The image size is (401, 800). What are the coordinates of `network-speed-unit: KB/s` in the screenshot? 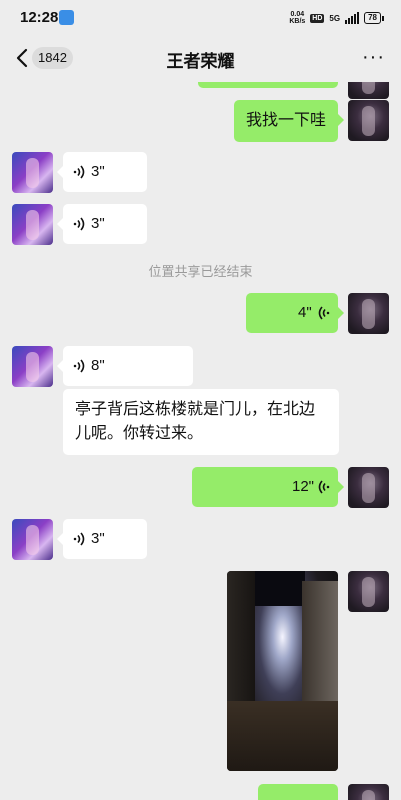 It's located at (297, 21).